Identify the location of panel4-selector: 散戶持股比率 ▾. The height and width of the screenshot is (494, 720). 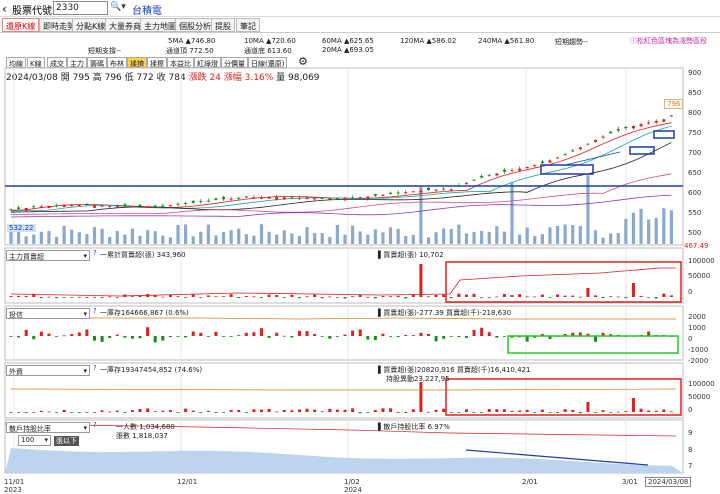
(48, 427).